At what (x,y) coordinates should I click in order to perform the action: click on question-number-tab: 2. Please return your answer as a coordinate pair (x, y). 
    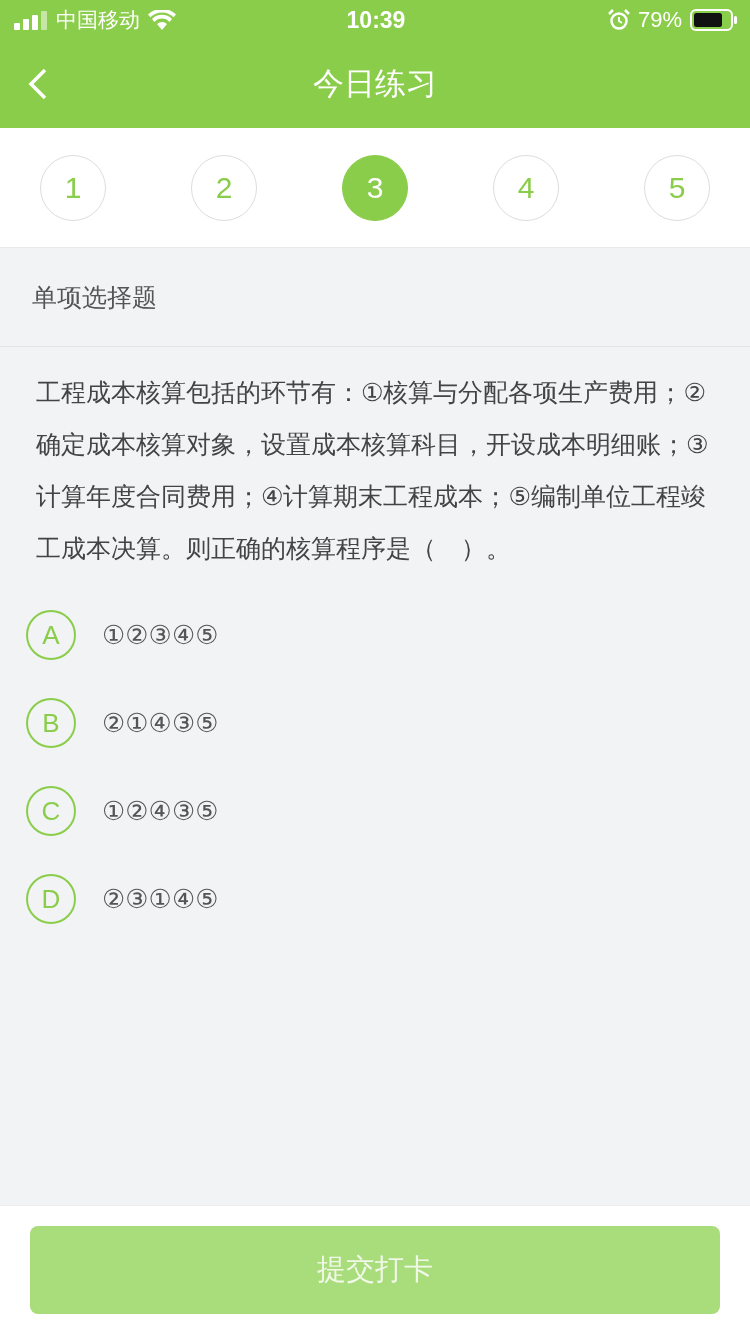
    Looking at the image, I should click on (224, 187).